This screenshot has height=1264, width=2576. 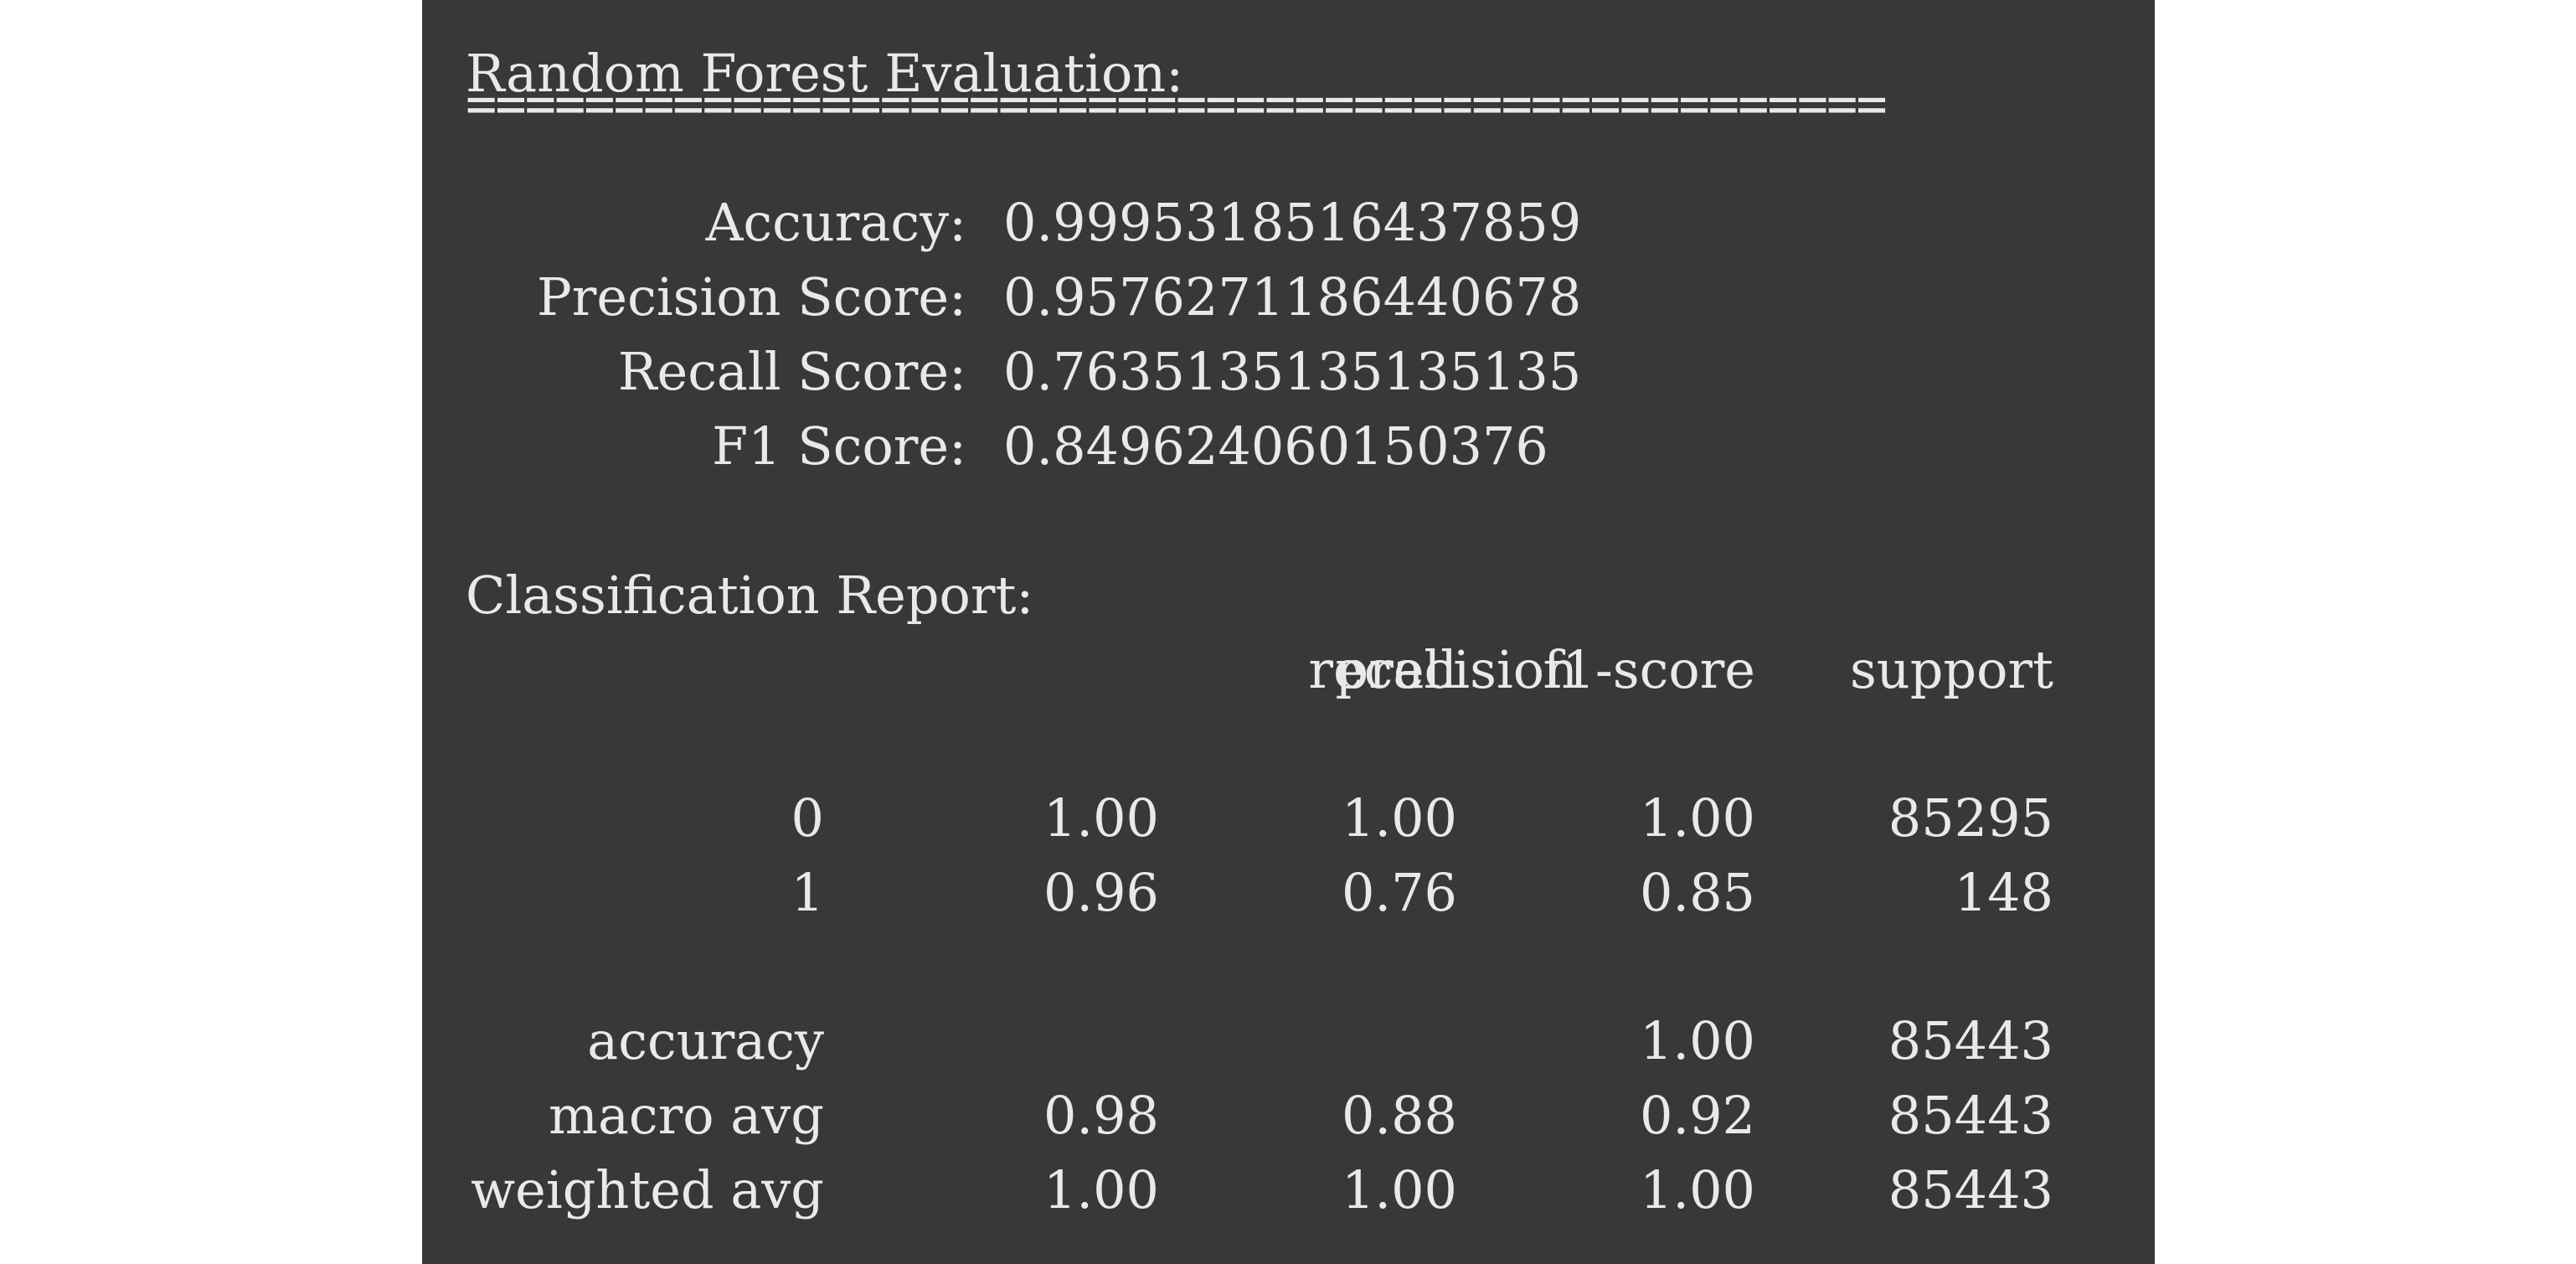 I want to click on report-heading: Classification Report:, so click(x=750, y=595).